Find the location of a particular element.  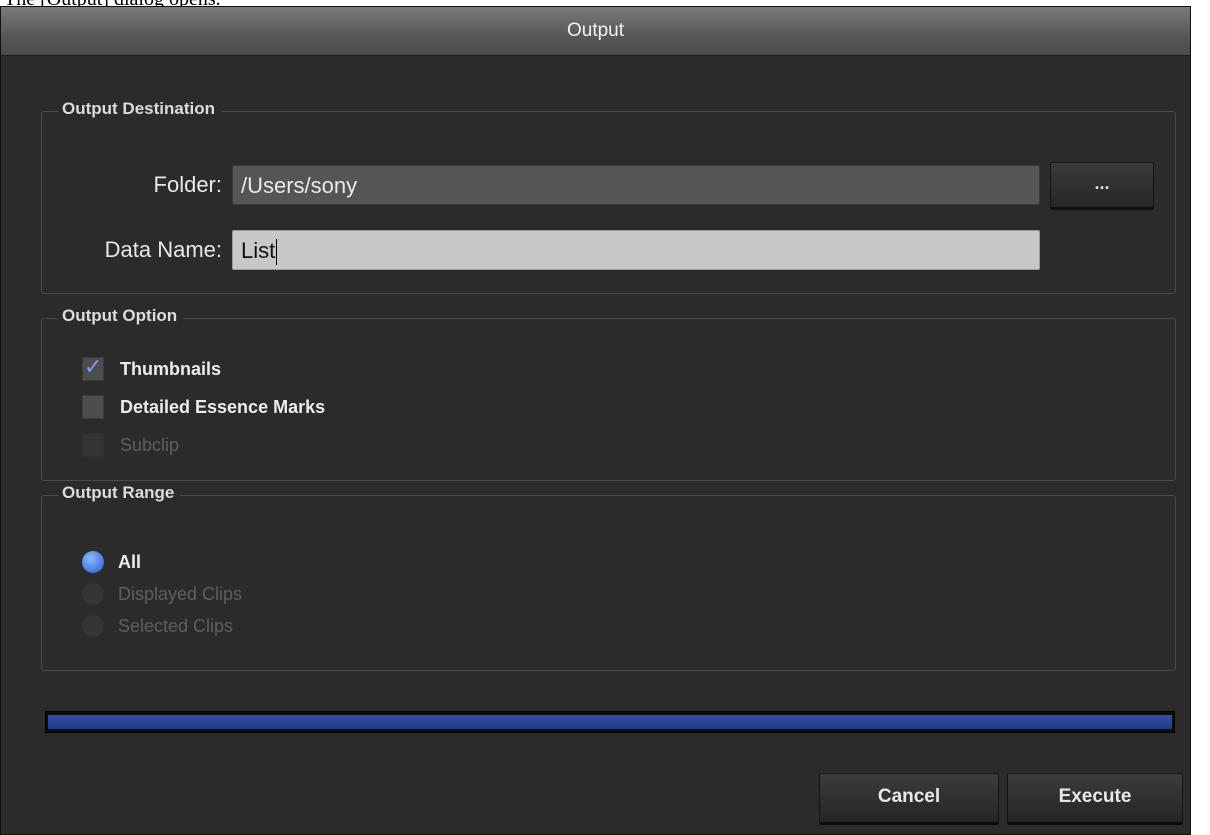

folder-field: /Users/sony is located at coordinates (636, 185).